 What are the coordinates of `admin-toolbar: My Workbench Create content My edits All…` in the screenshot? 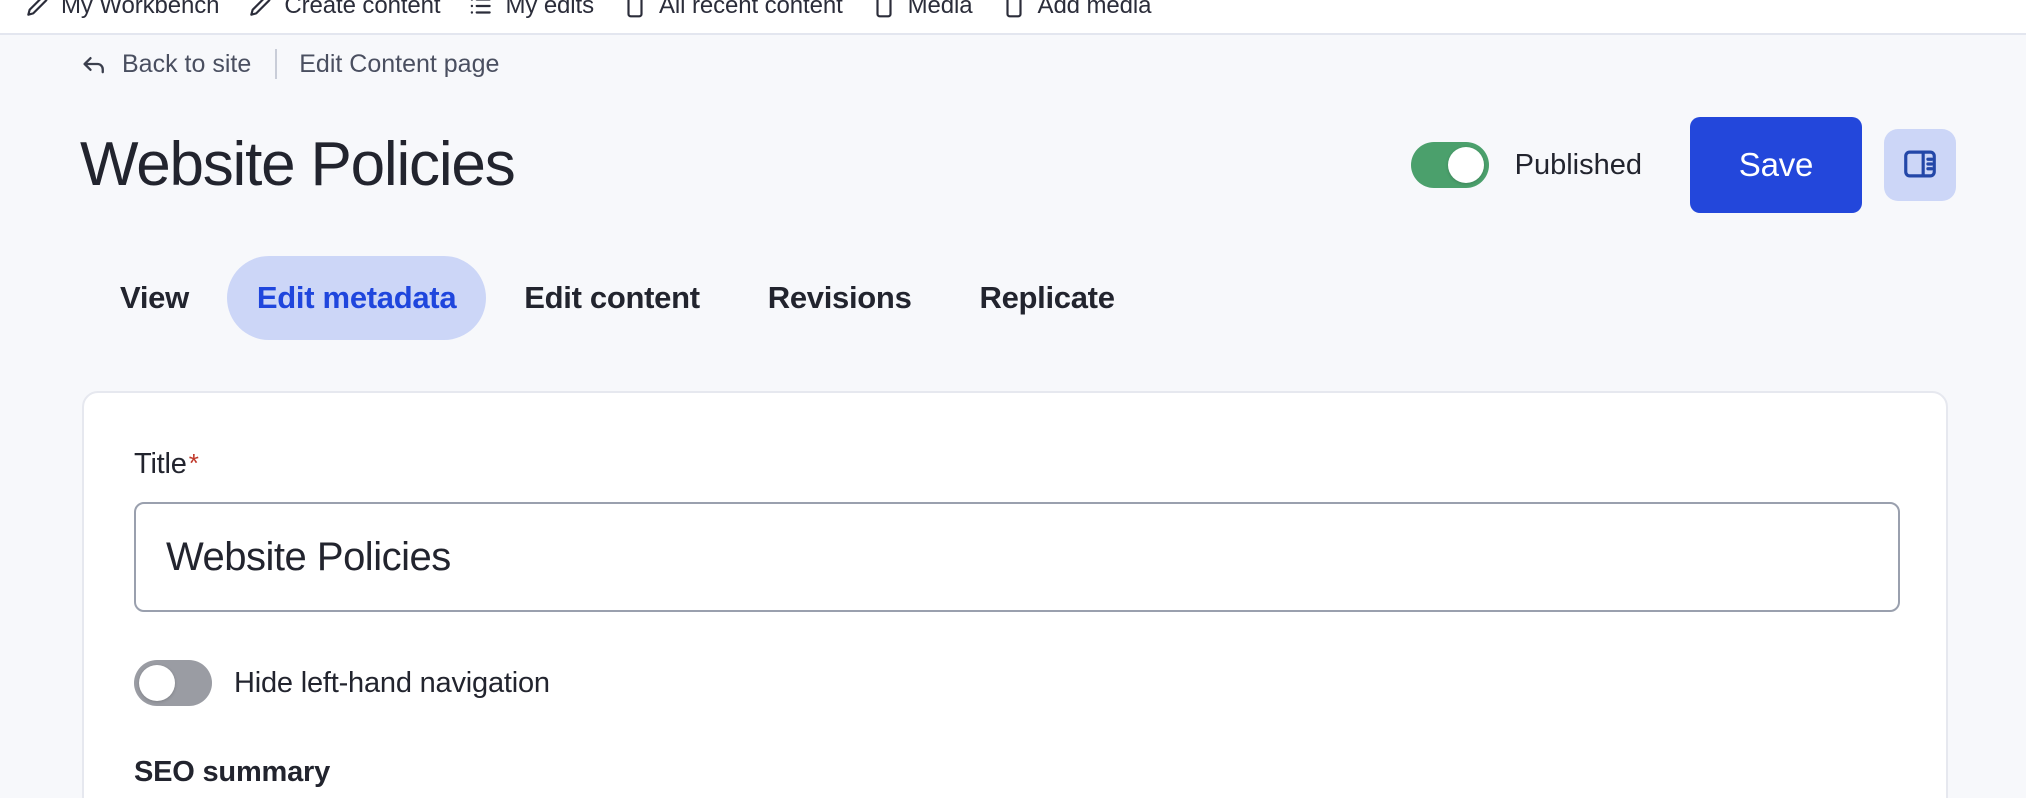 It's located at (1013, 17).